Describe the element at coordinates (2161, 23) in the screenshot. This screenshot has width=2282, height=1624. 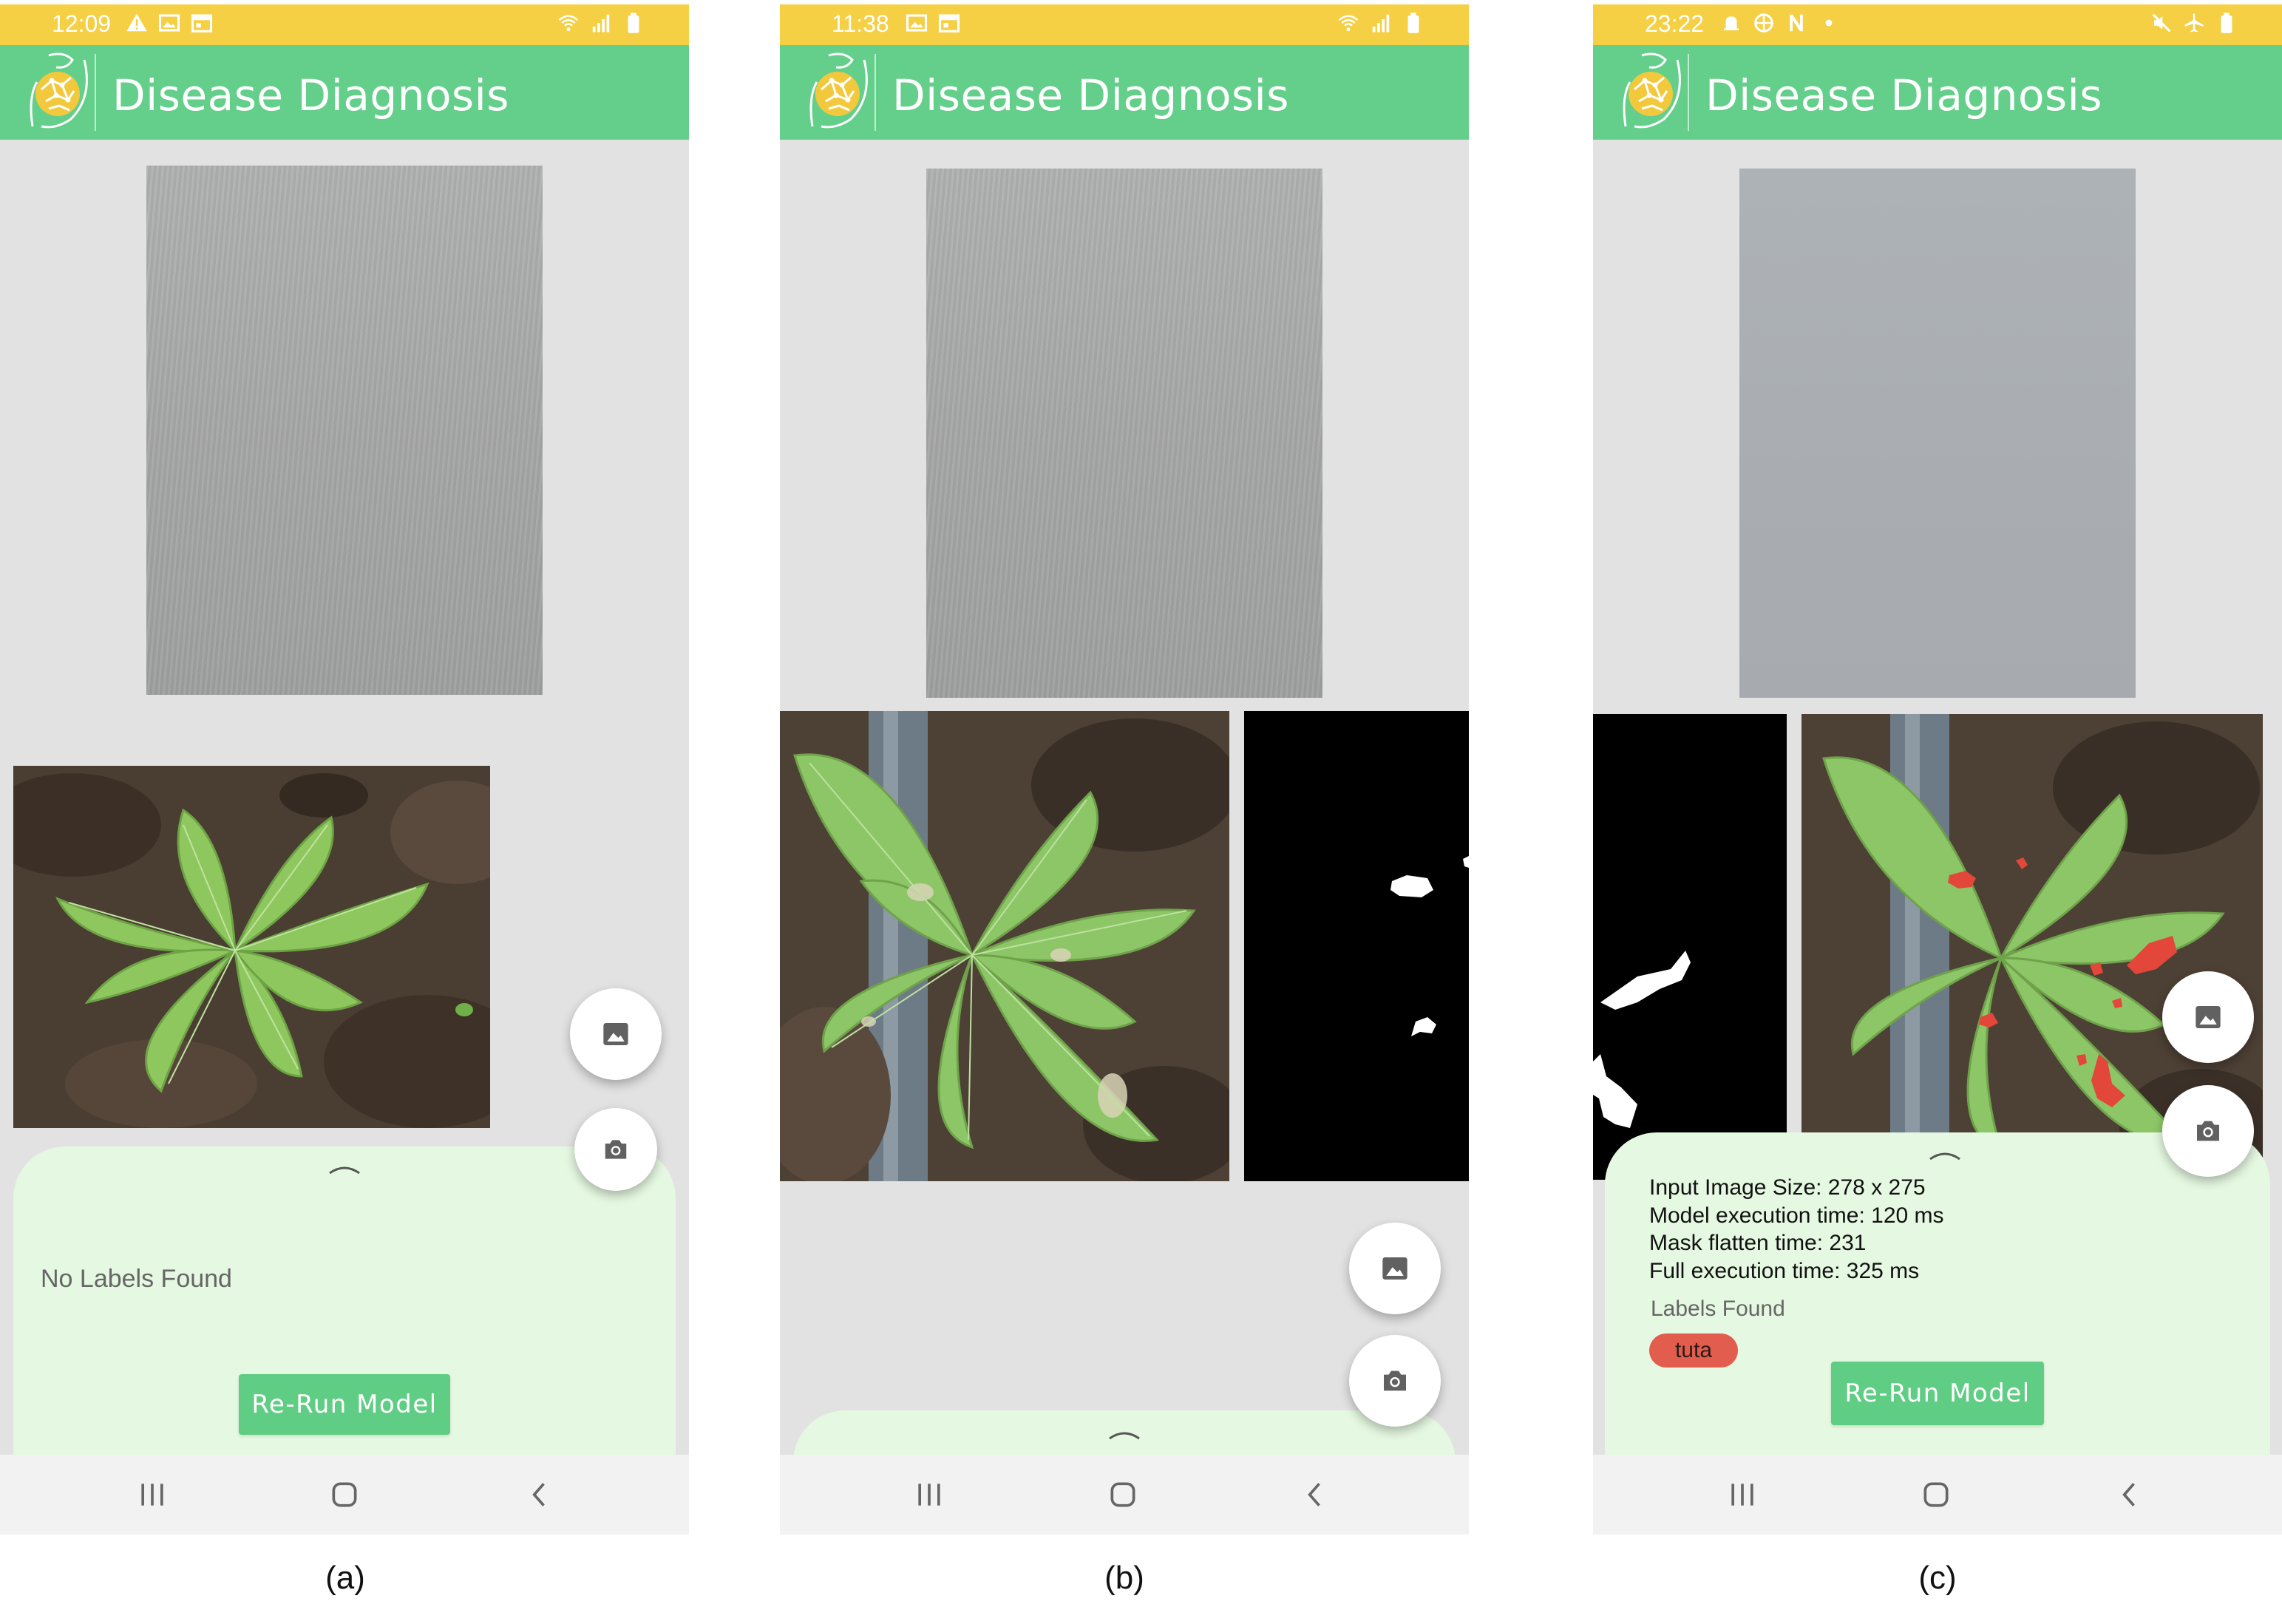
I see `mute-icon` at that location.